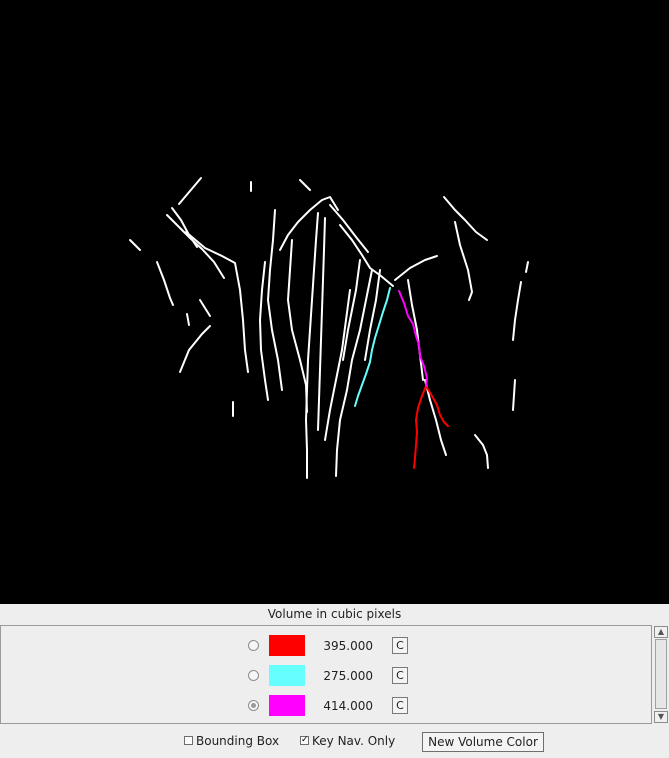 The width and height of the screenshot is (669, 758). I want to click on volume-list: 395.000 C 275.000 C 414.000 C, so click(326, 674).